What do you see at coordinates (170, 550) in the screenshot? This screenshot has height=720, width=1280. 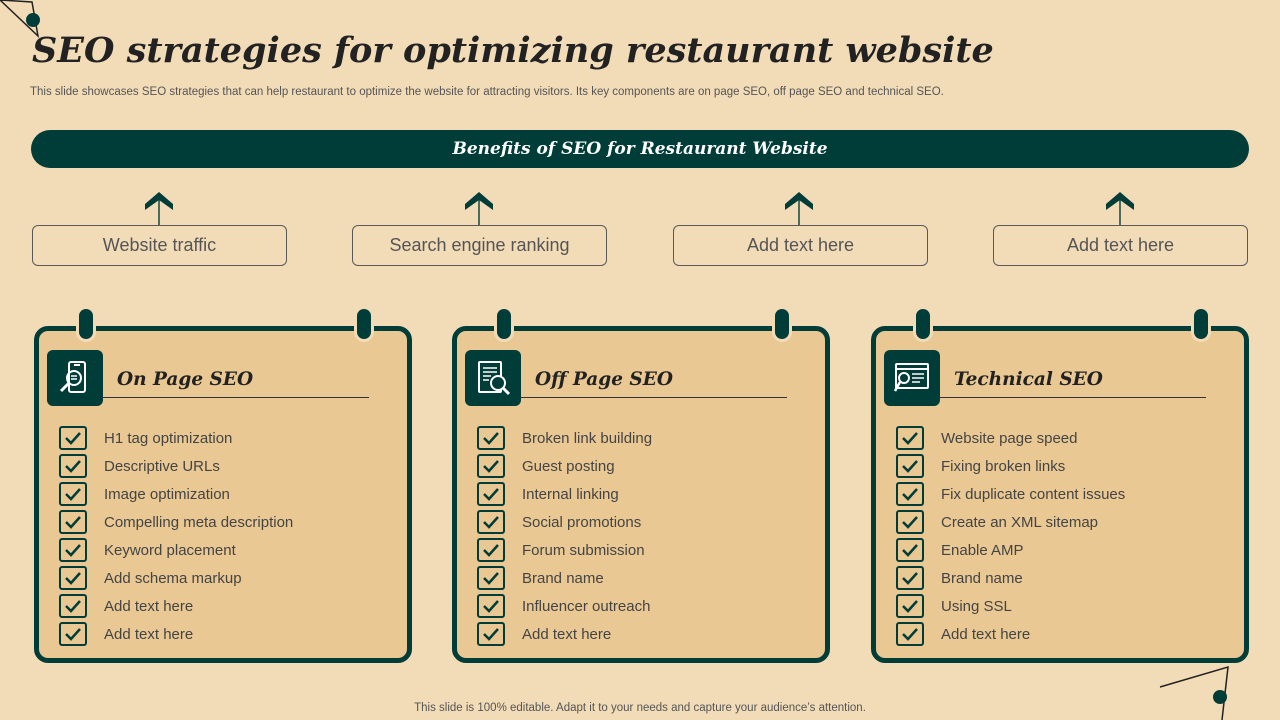 I see `list-item-label: Keyword placement` at bounding box center [170, 550].